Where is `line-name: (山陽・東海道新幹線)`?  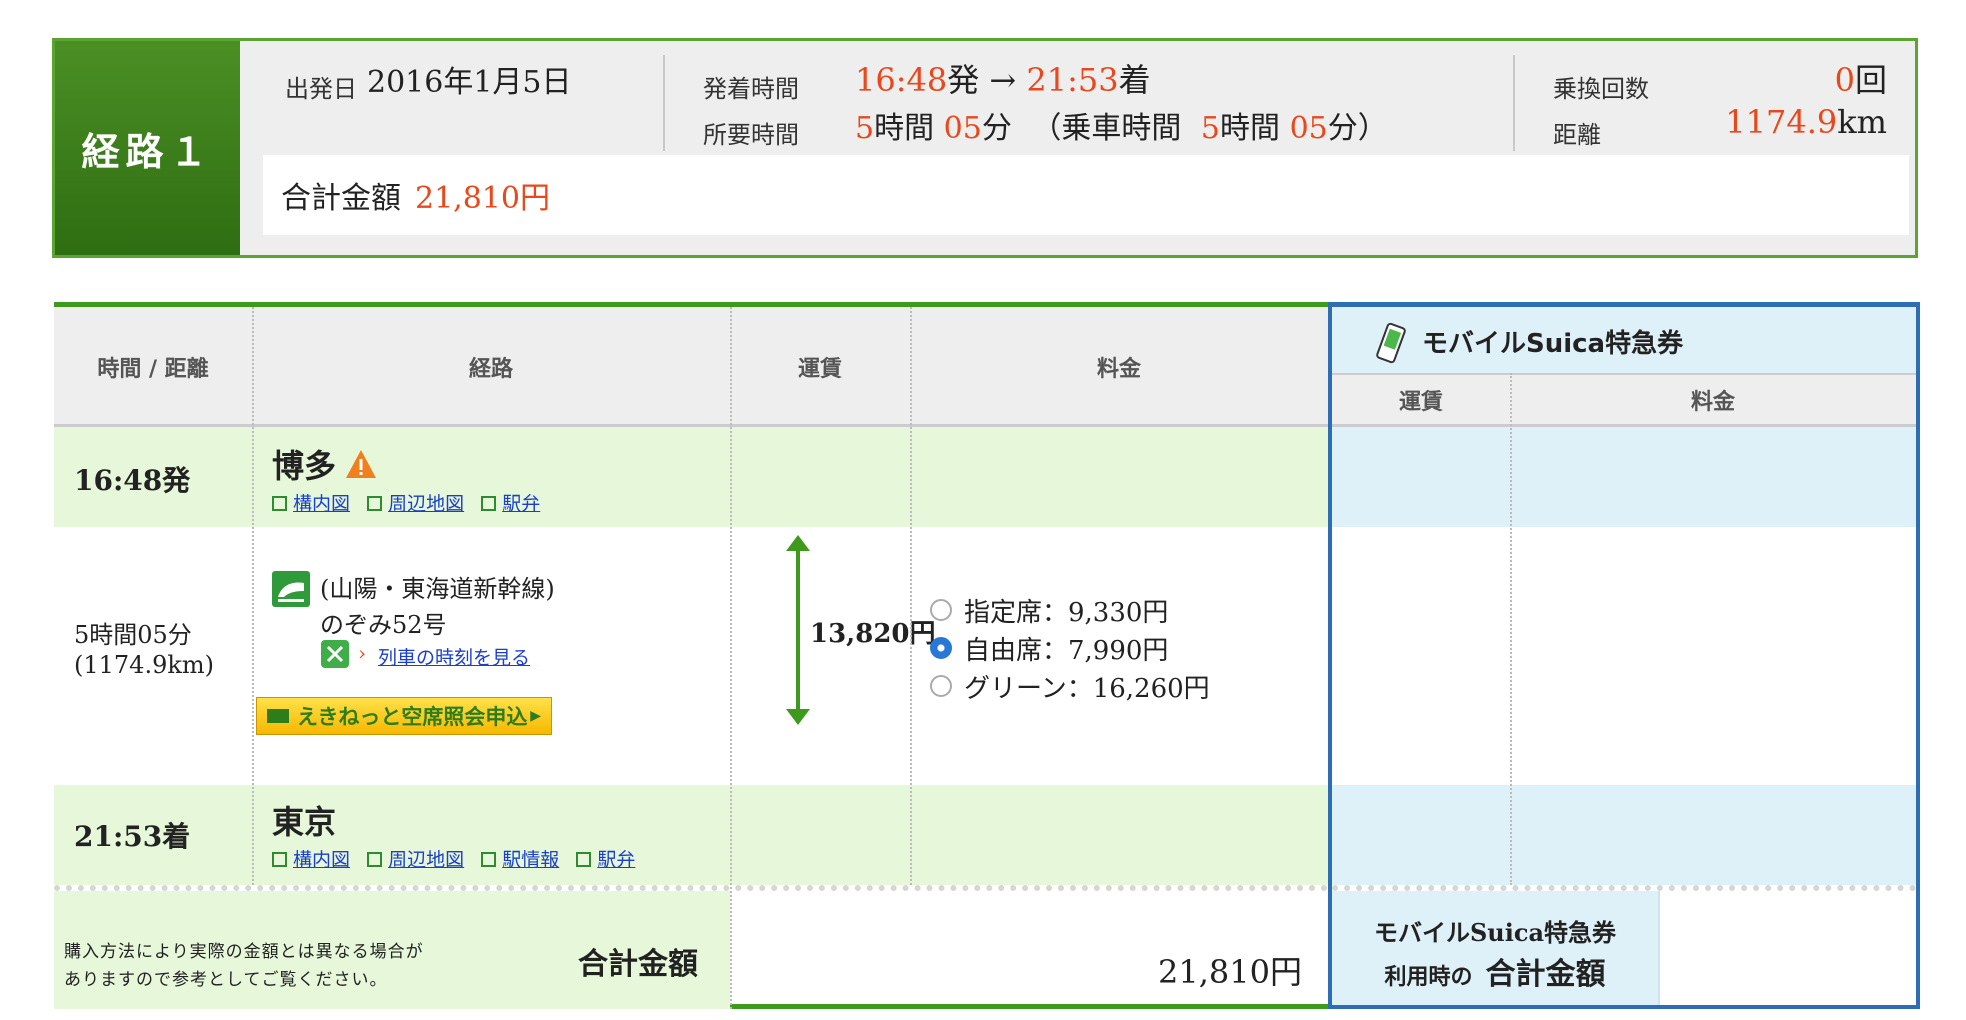 line-name: (山陽・東海道新幹線) is located at coordinates (437, 589).